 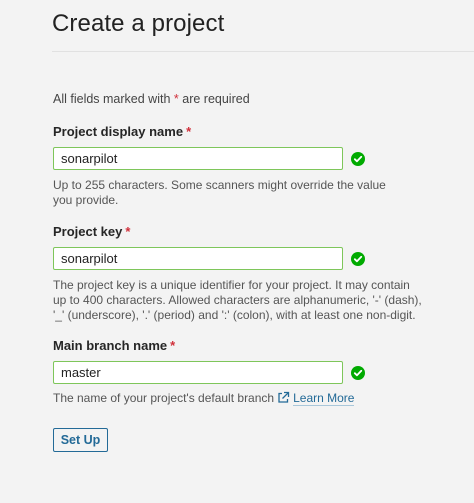 I want to click on project-key-input, so click(x=198, y=258).